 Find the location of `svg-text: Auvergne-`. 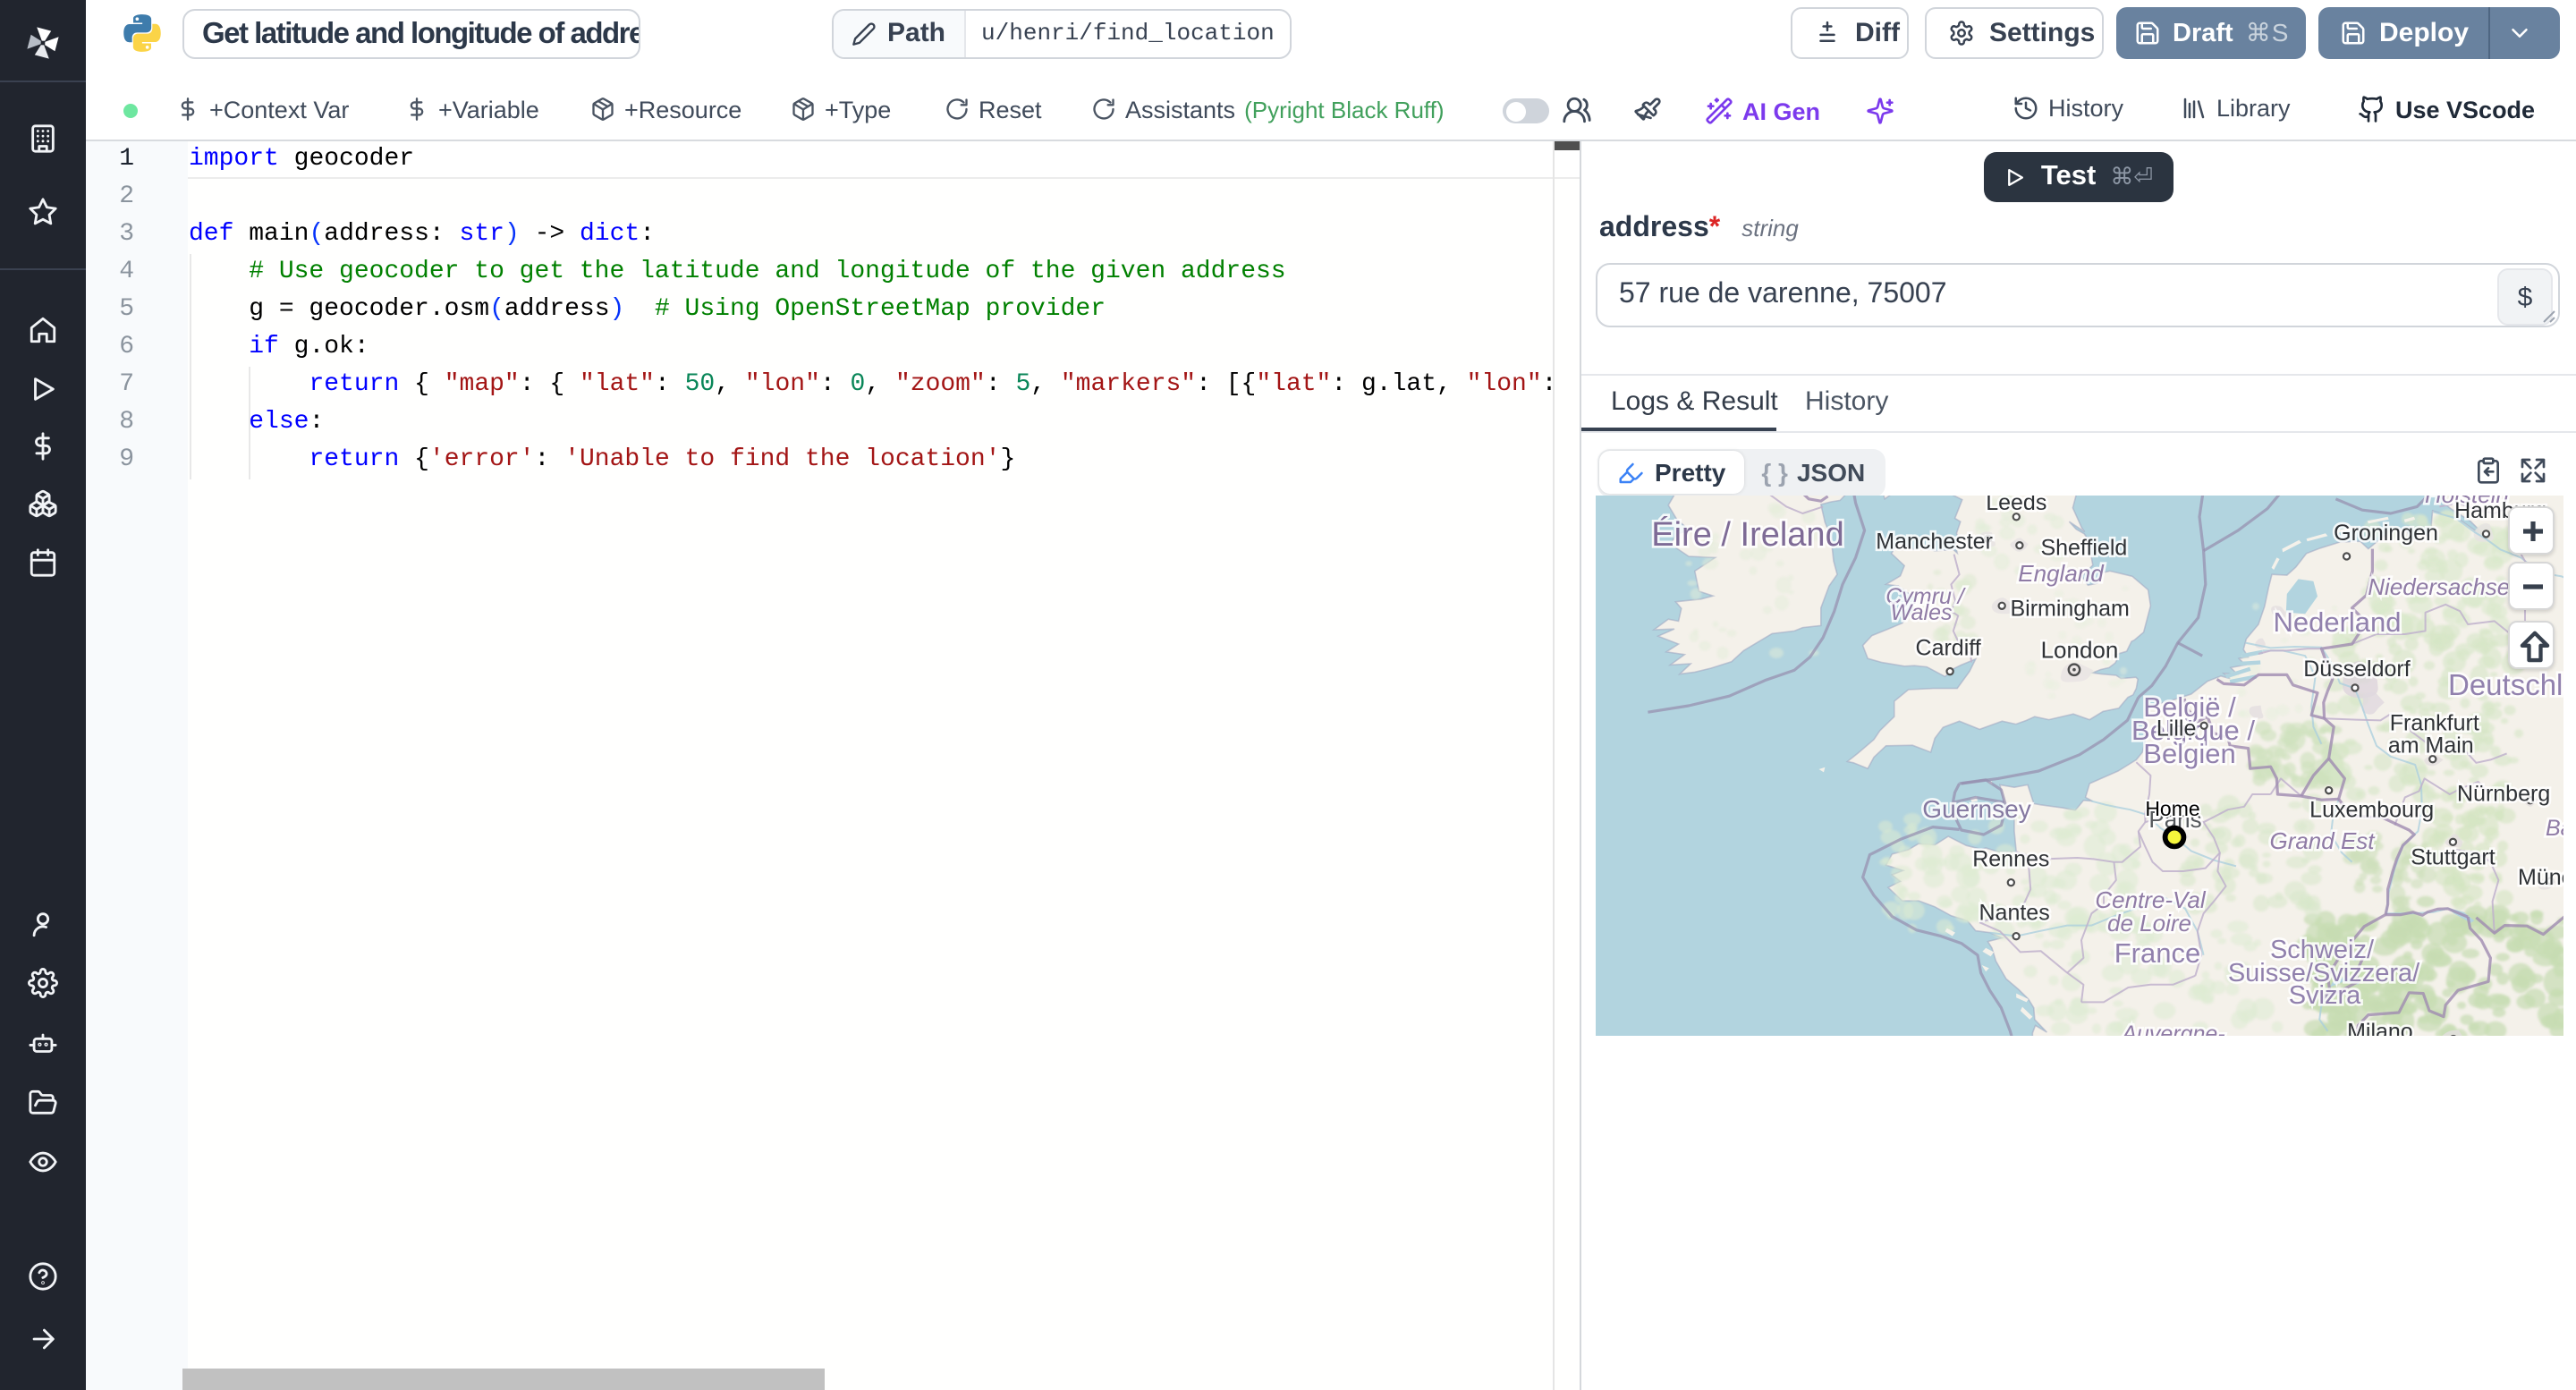

svg-text: Auvergne- is located at coordinates (2172, 1028).